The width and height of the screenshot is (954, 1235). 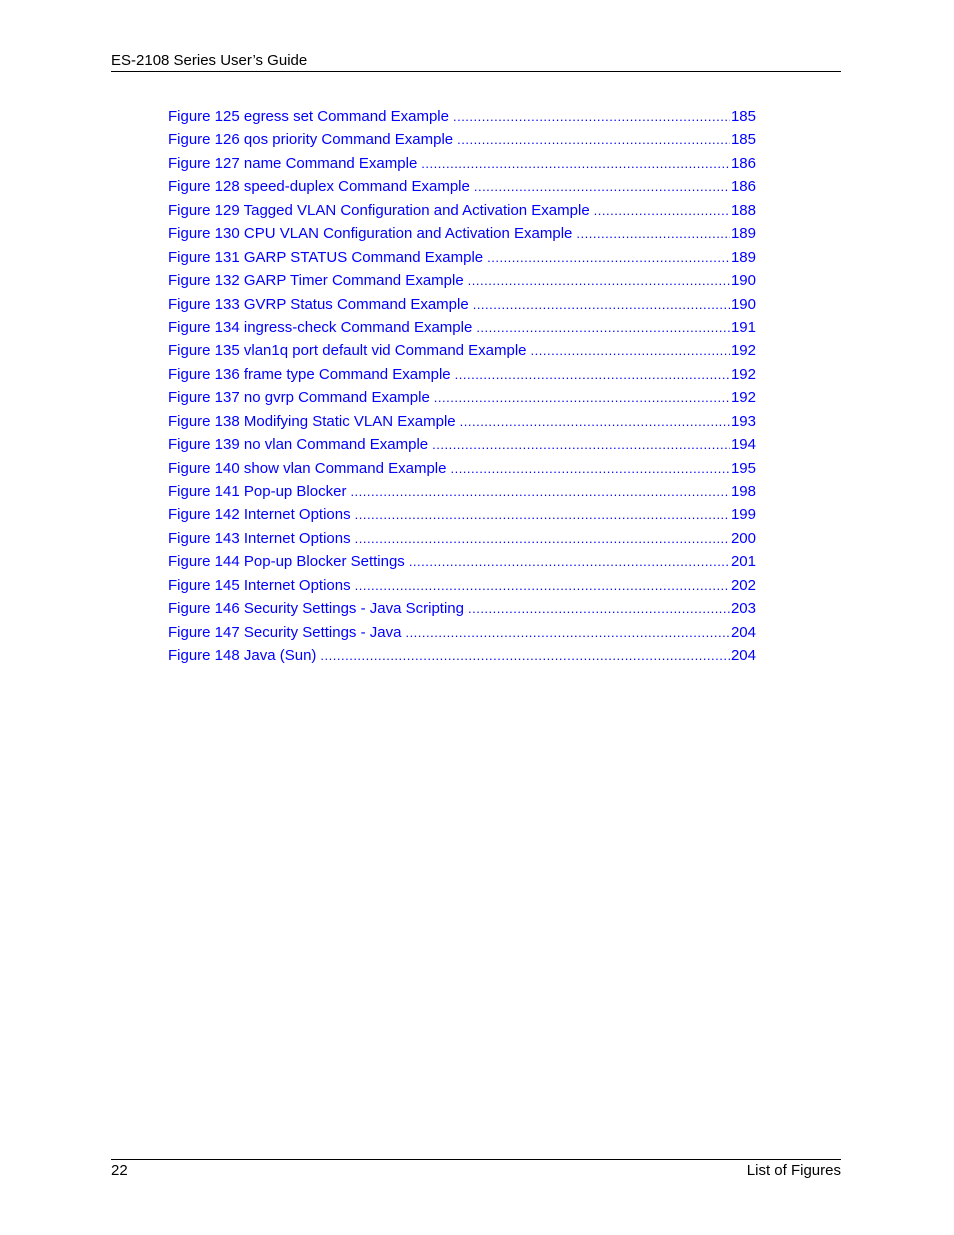 I want to click on footer-page-number: 22, so click(x=119, y=1170).